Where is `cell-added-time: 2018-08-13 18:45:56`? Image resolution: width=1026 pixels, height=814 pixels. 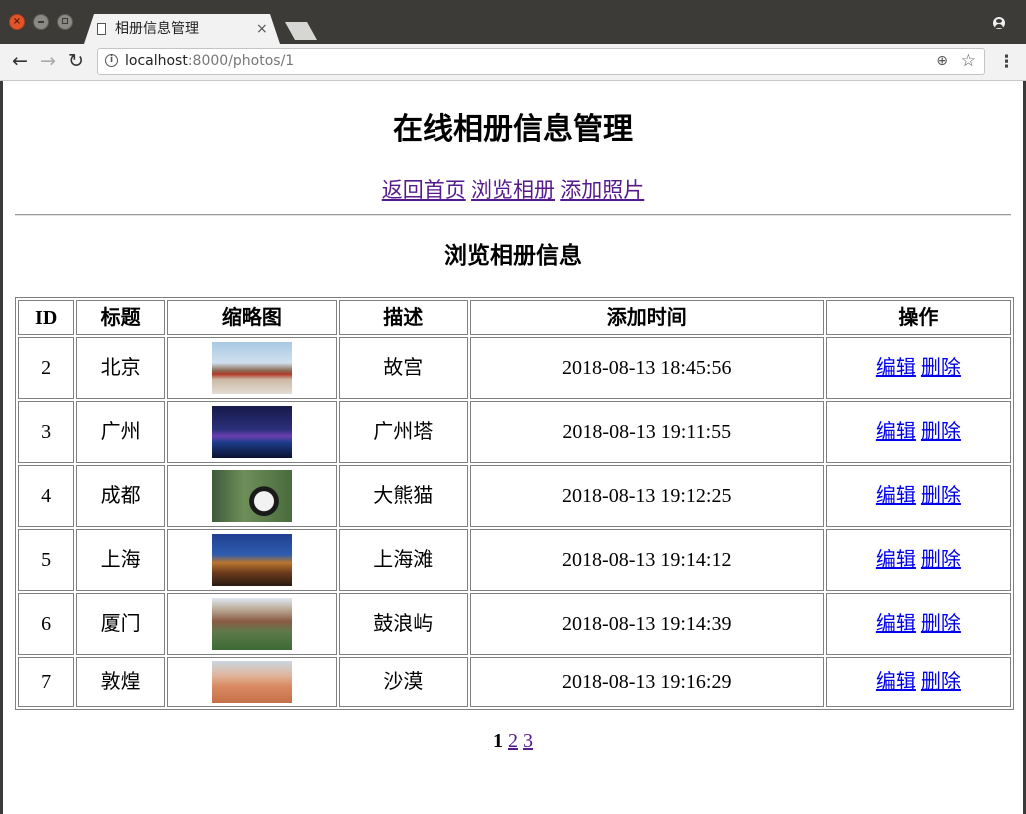
cell-added-time: 2018-08-13 18:45:56 is located at coordinates (646, 368).